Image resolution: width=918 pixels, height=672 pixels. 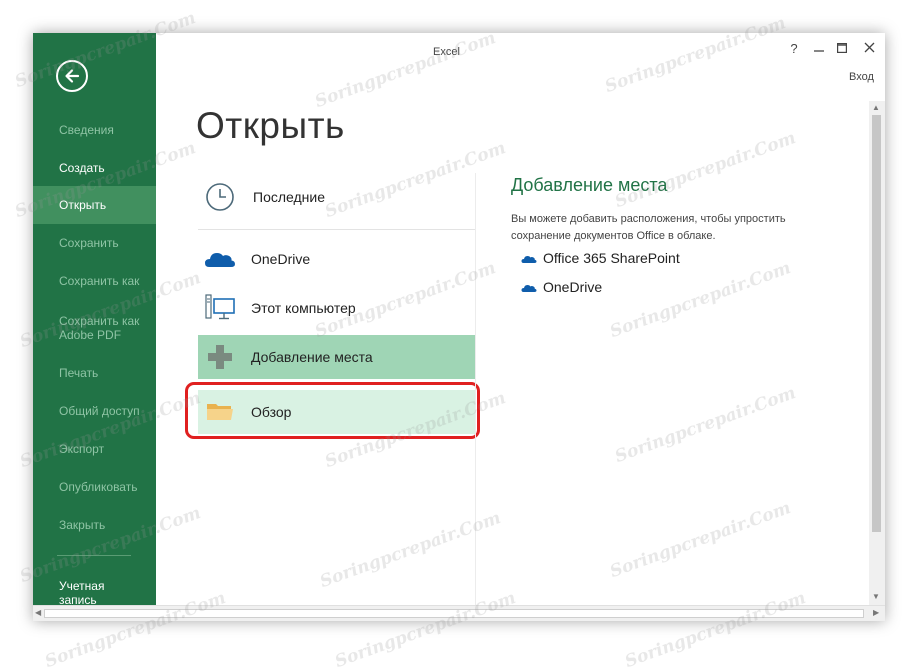 I want to click on place-add-place: Добавление места, so click(x=336, y=357).